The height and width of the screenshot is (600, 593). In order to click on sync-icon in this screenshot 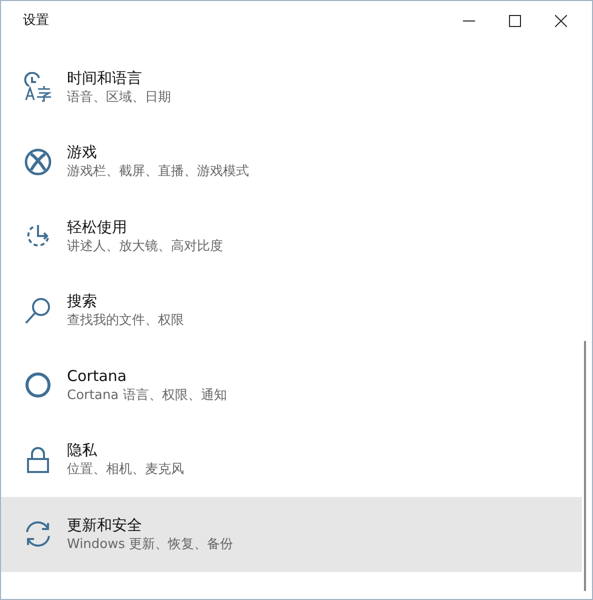, I will do `click(38, 534)`.